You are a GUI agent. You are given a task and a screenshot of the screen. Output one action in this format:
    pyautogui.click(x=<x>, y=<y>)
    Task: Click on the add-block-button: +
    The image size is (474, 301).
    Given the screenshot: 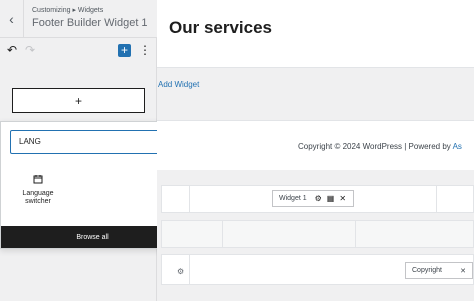 What is the action you would take?
    pyautogui.click(x=124, y=50)
    